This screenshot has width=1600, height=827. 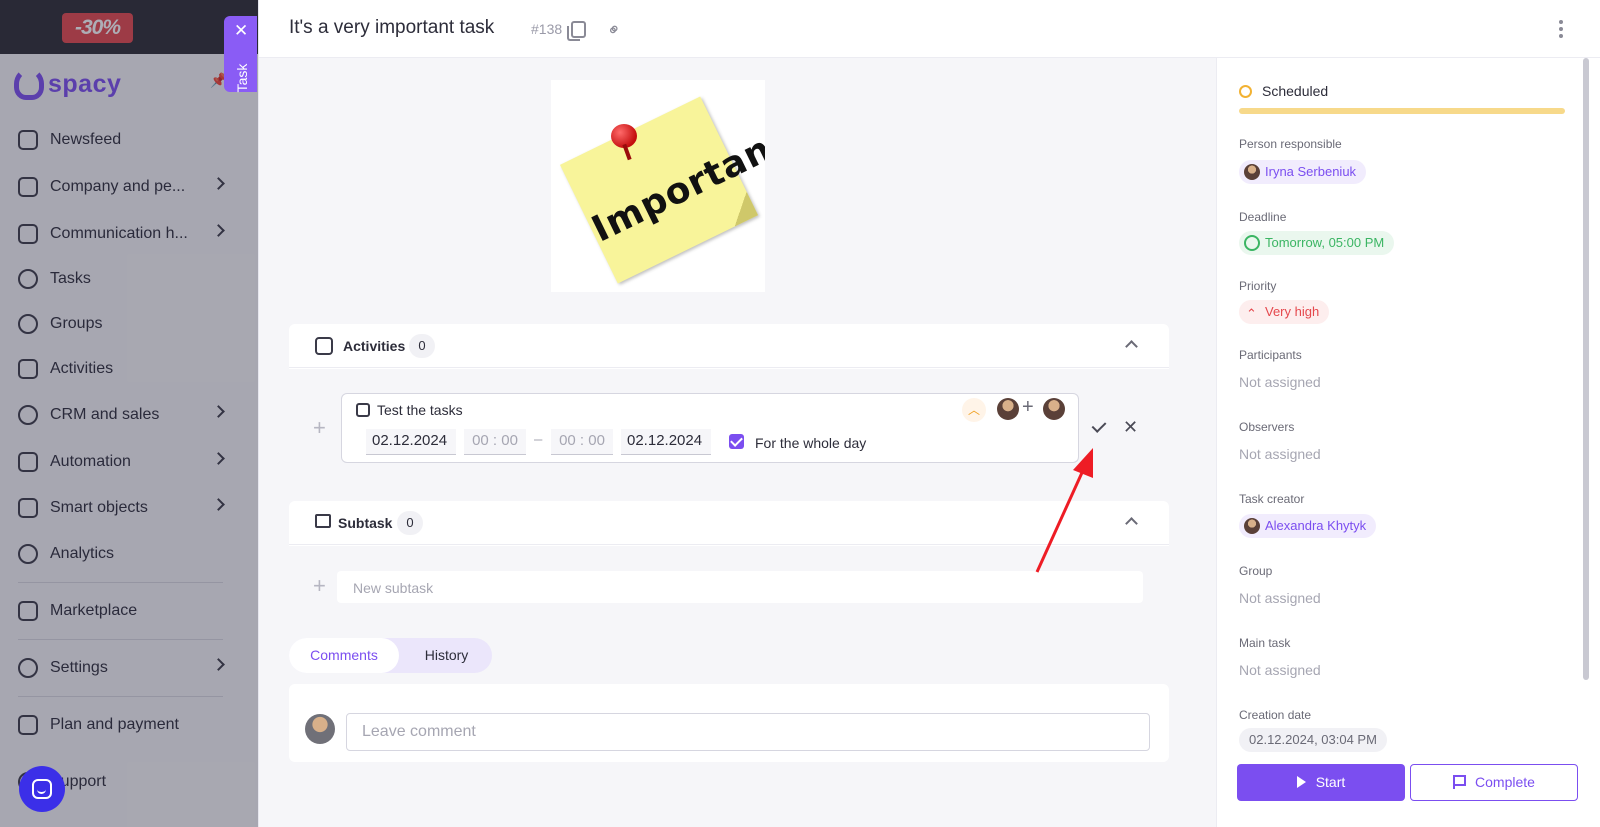 What do you see at coordinates (1280, 598) in the screenshot?
I see `group-value: Not assigned` at bounding box center [1280, 598].